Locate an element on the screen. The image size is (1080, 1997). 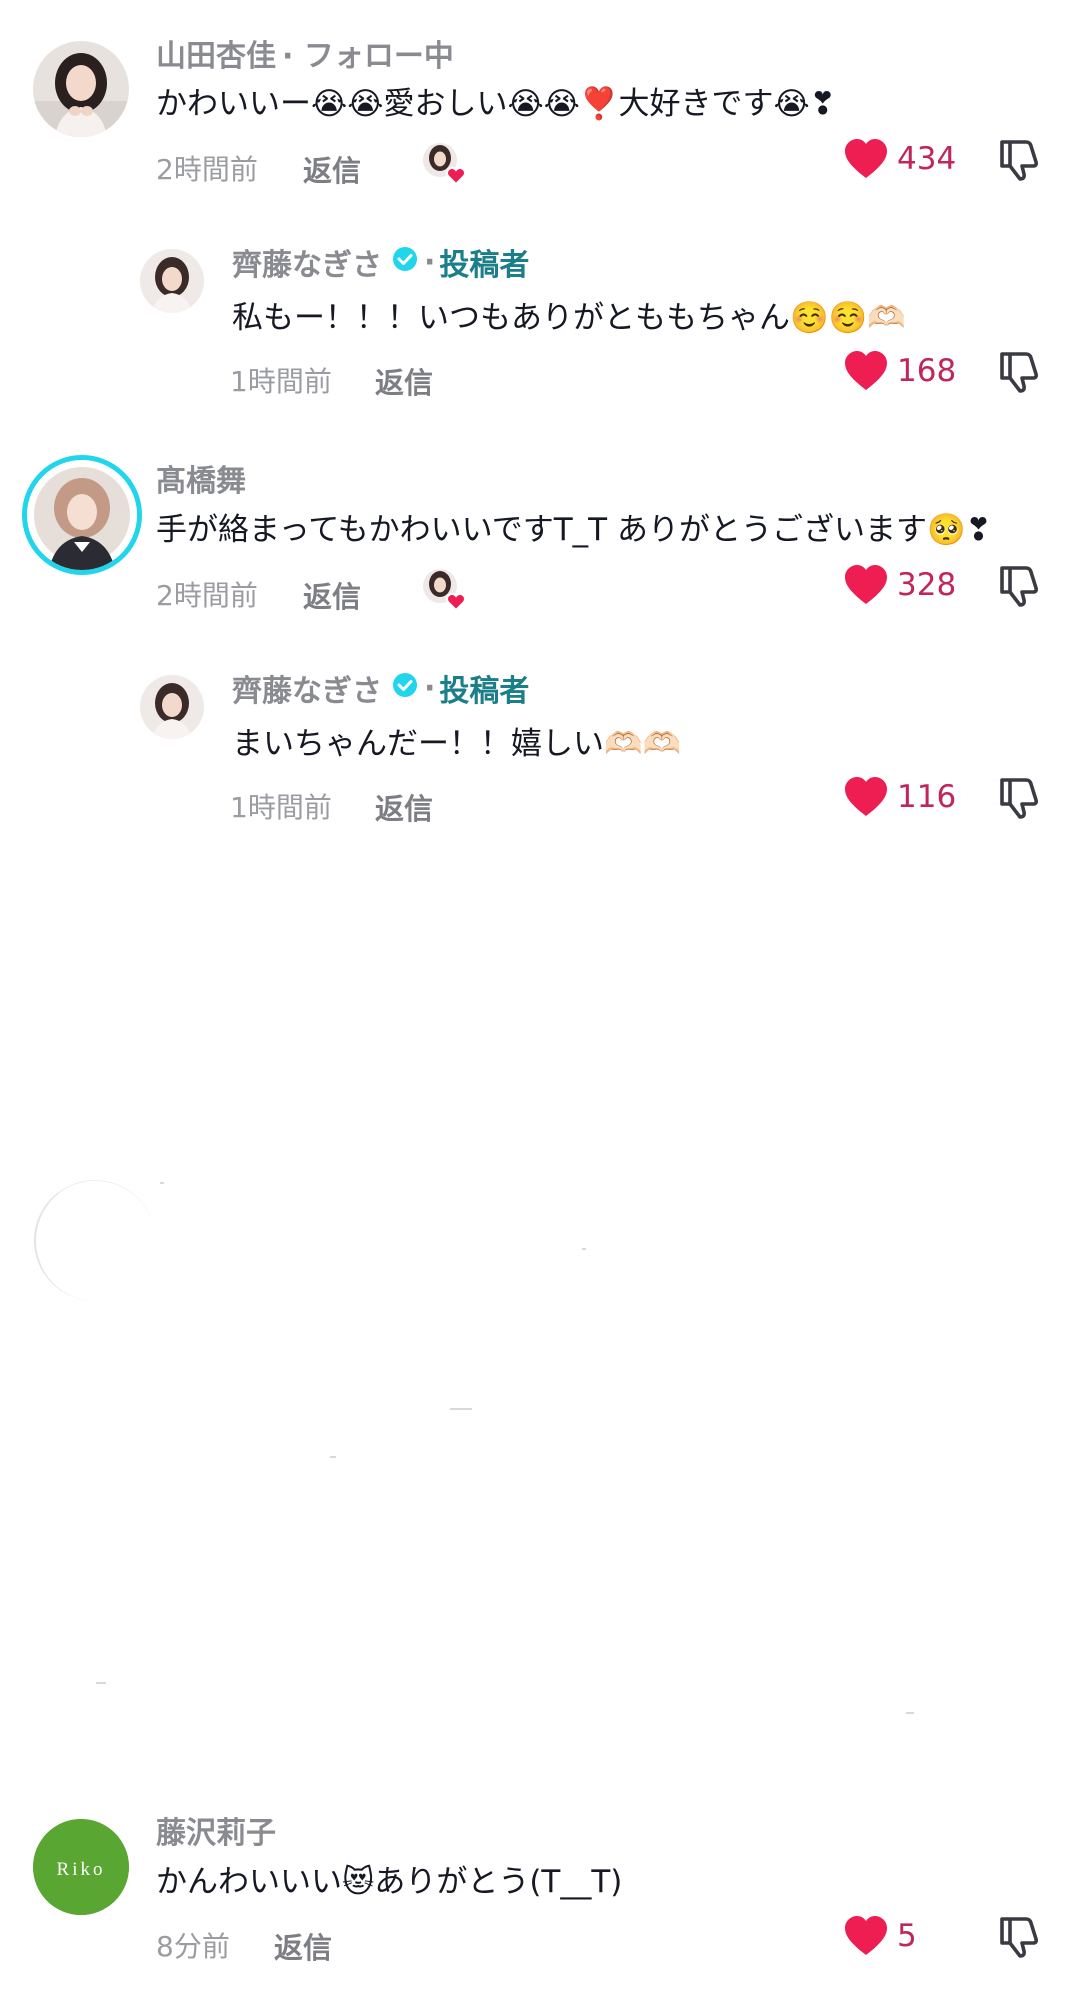
like-button: 434 is located at coordinates (899, 159).